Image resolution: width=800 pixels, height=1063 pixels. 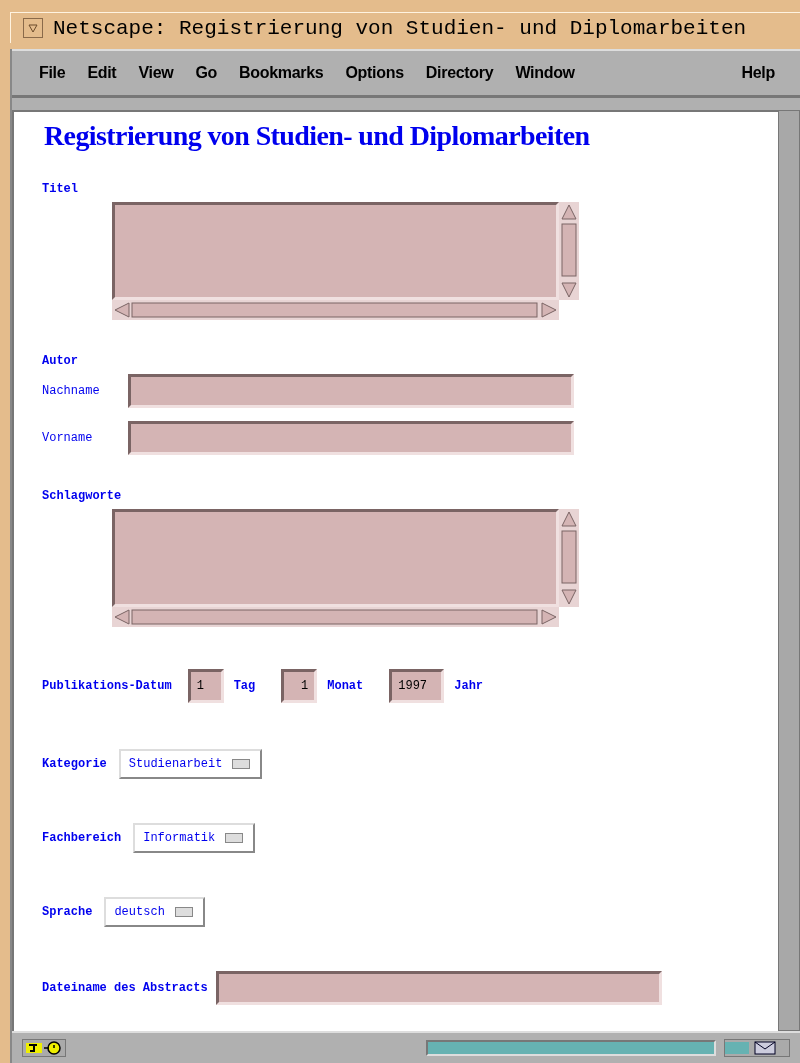 I want to click on menu-item: Bookmarks, so click(x=281, y=73).